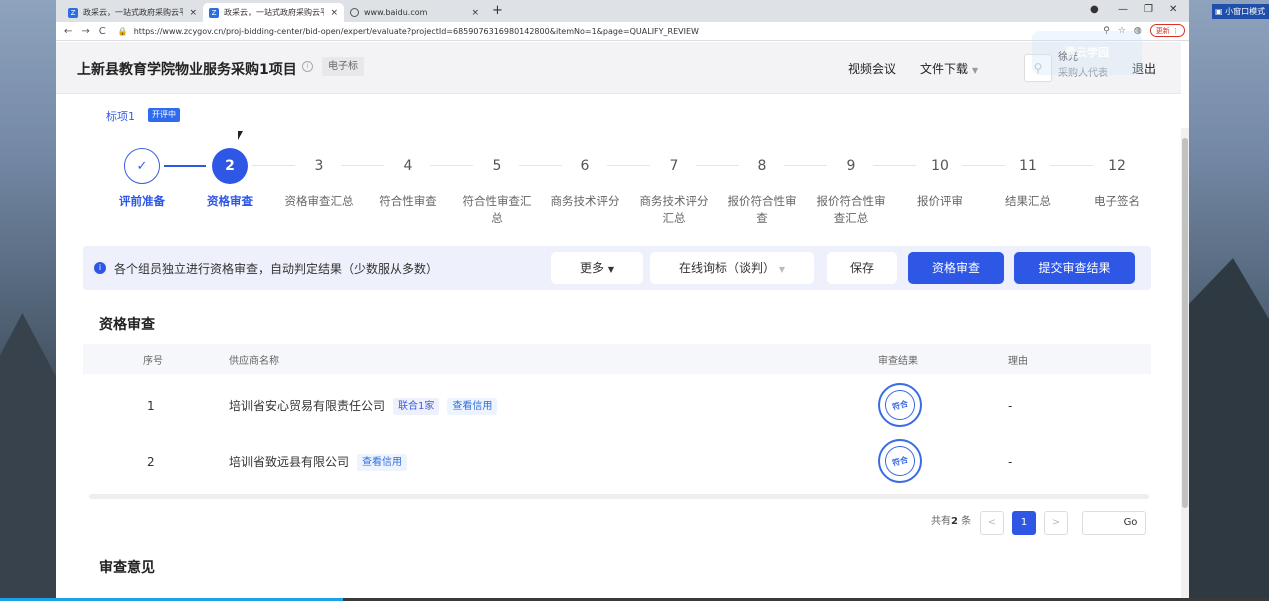  I want to click on qualify-review-button: 资格审查, so click(956, 268).